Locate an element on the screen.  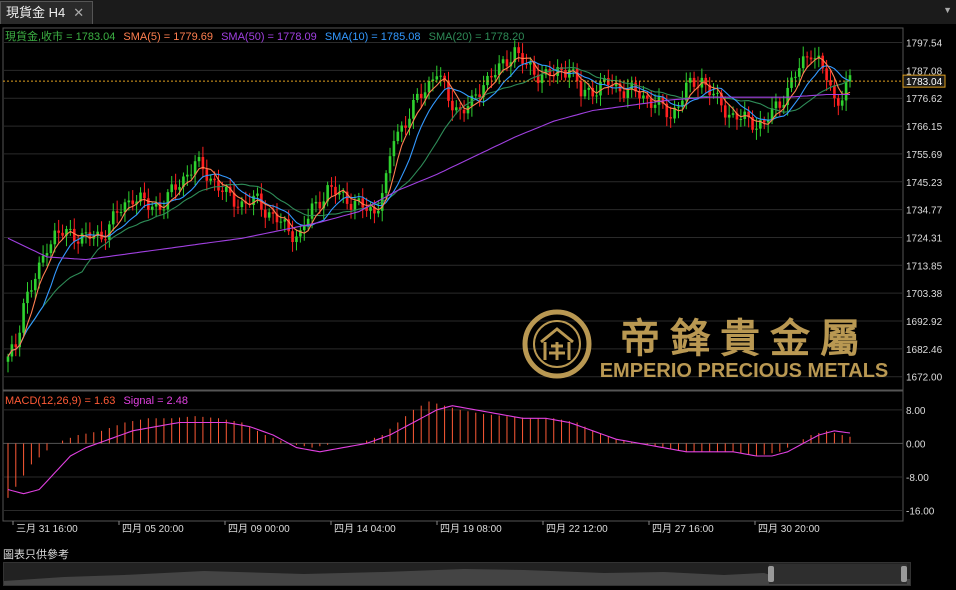
time-tick-label: 四月 27 16:00 is located at coordinates (683, 529).